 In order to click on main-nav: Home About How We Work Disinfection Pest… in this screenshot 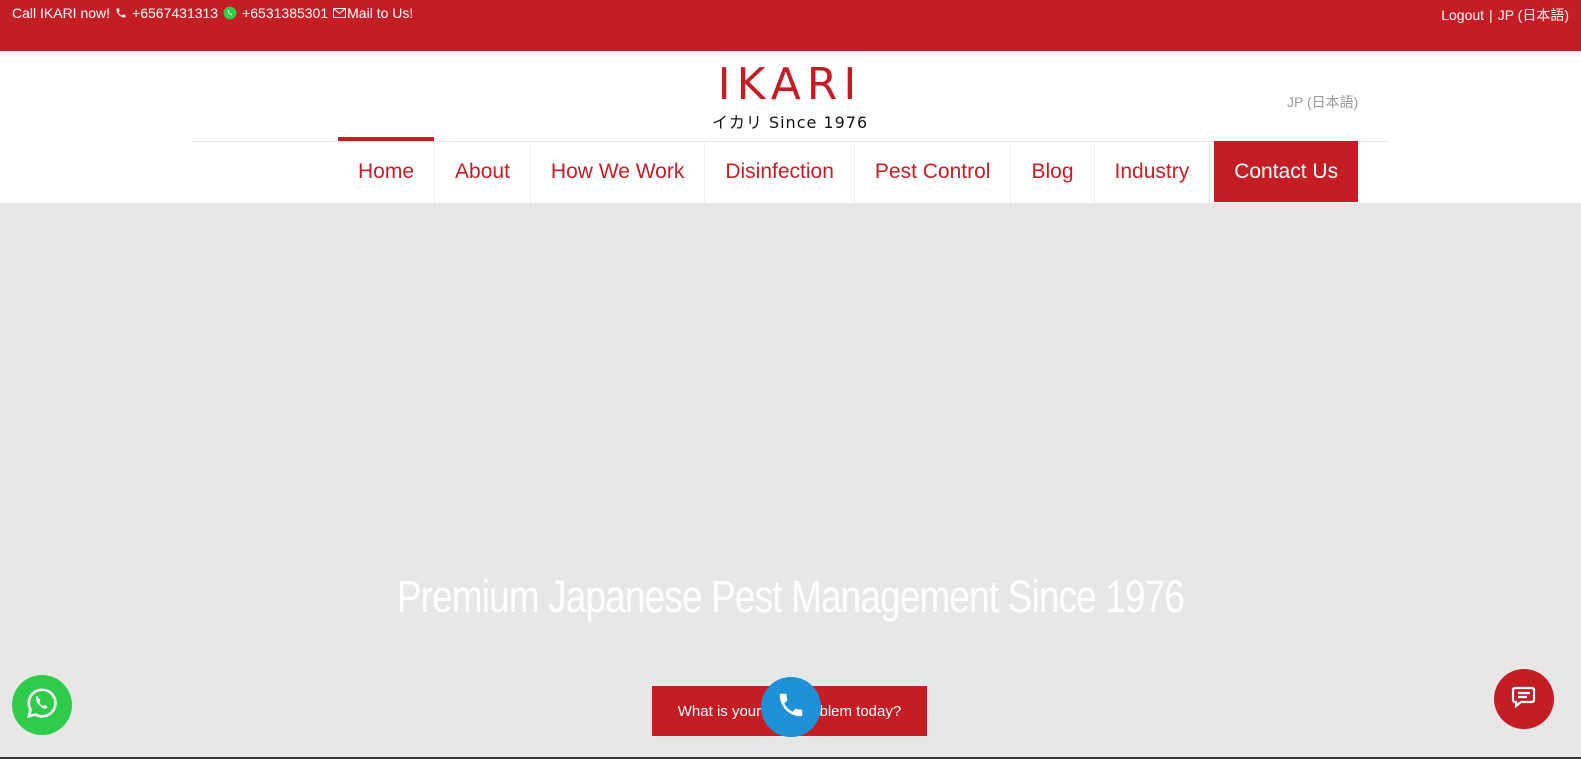, I will do `click(848, 170)`.